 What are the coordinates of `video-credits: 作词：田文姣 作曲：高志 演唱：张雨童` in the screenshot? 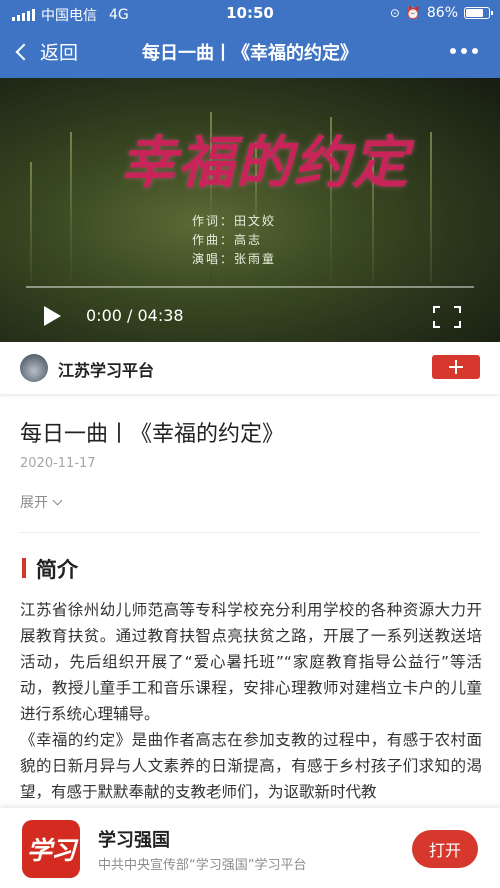 It's located at (234, 240).